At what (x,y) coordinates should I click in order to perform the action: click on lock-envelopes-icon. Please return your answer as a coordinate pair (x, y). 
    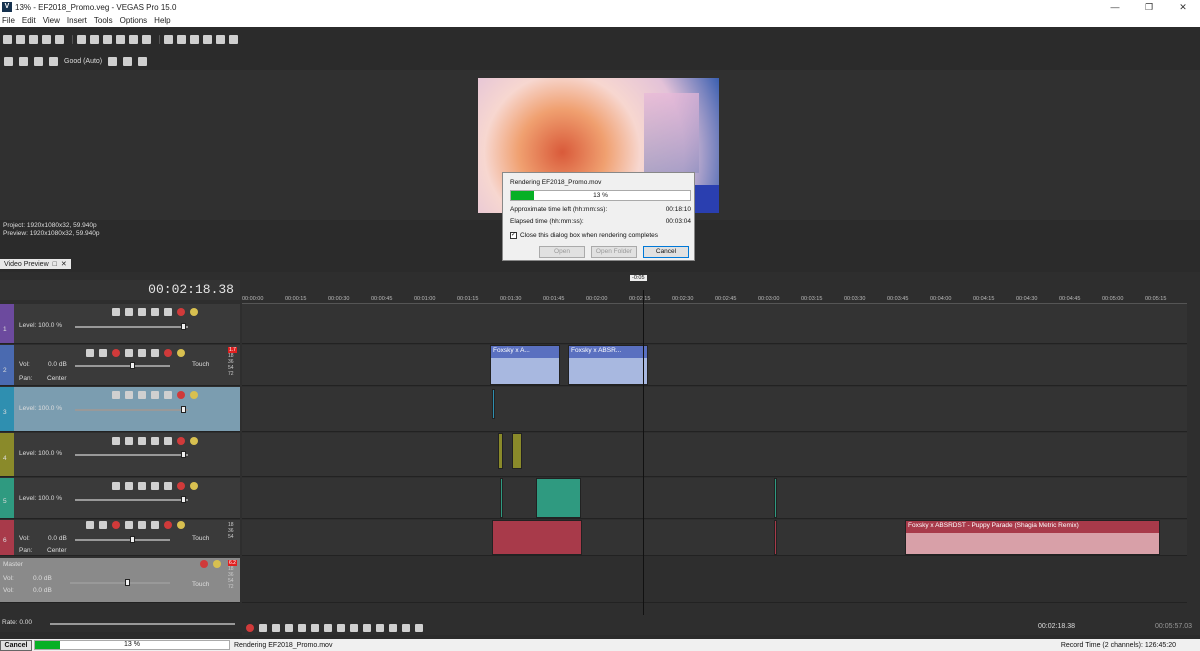
    Looking at the image, I should click on (220, 39).